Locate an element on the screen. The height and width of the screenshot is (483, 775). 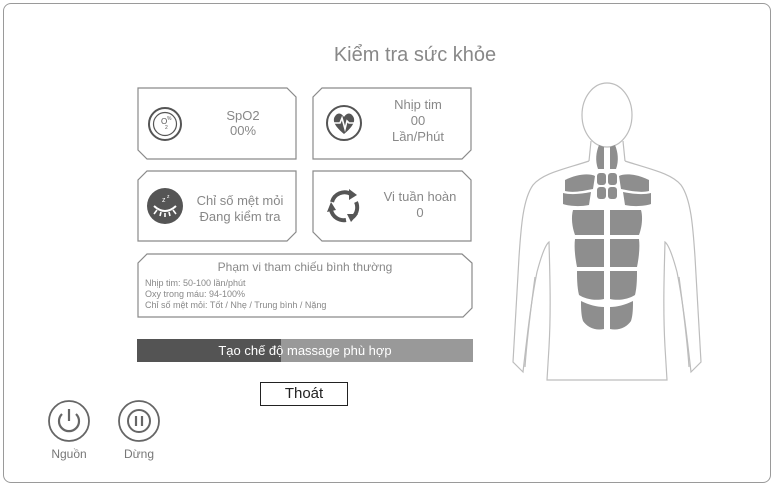
circulation-label: Vi tuần hoàn is located at coordinates (420, 196).